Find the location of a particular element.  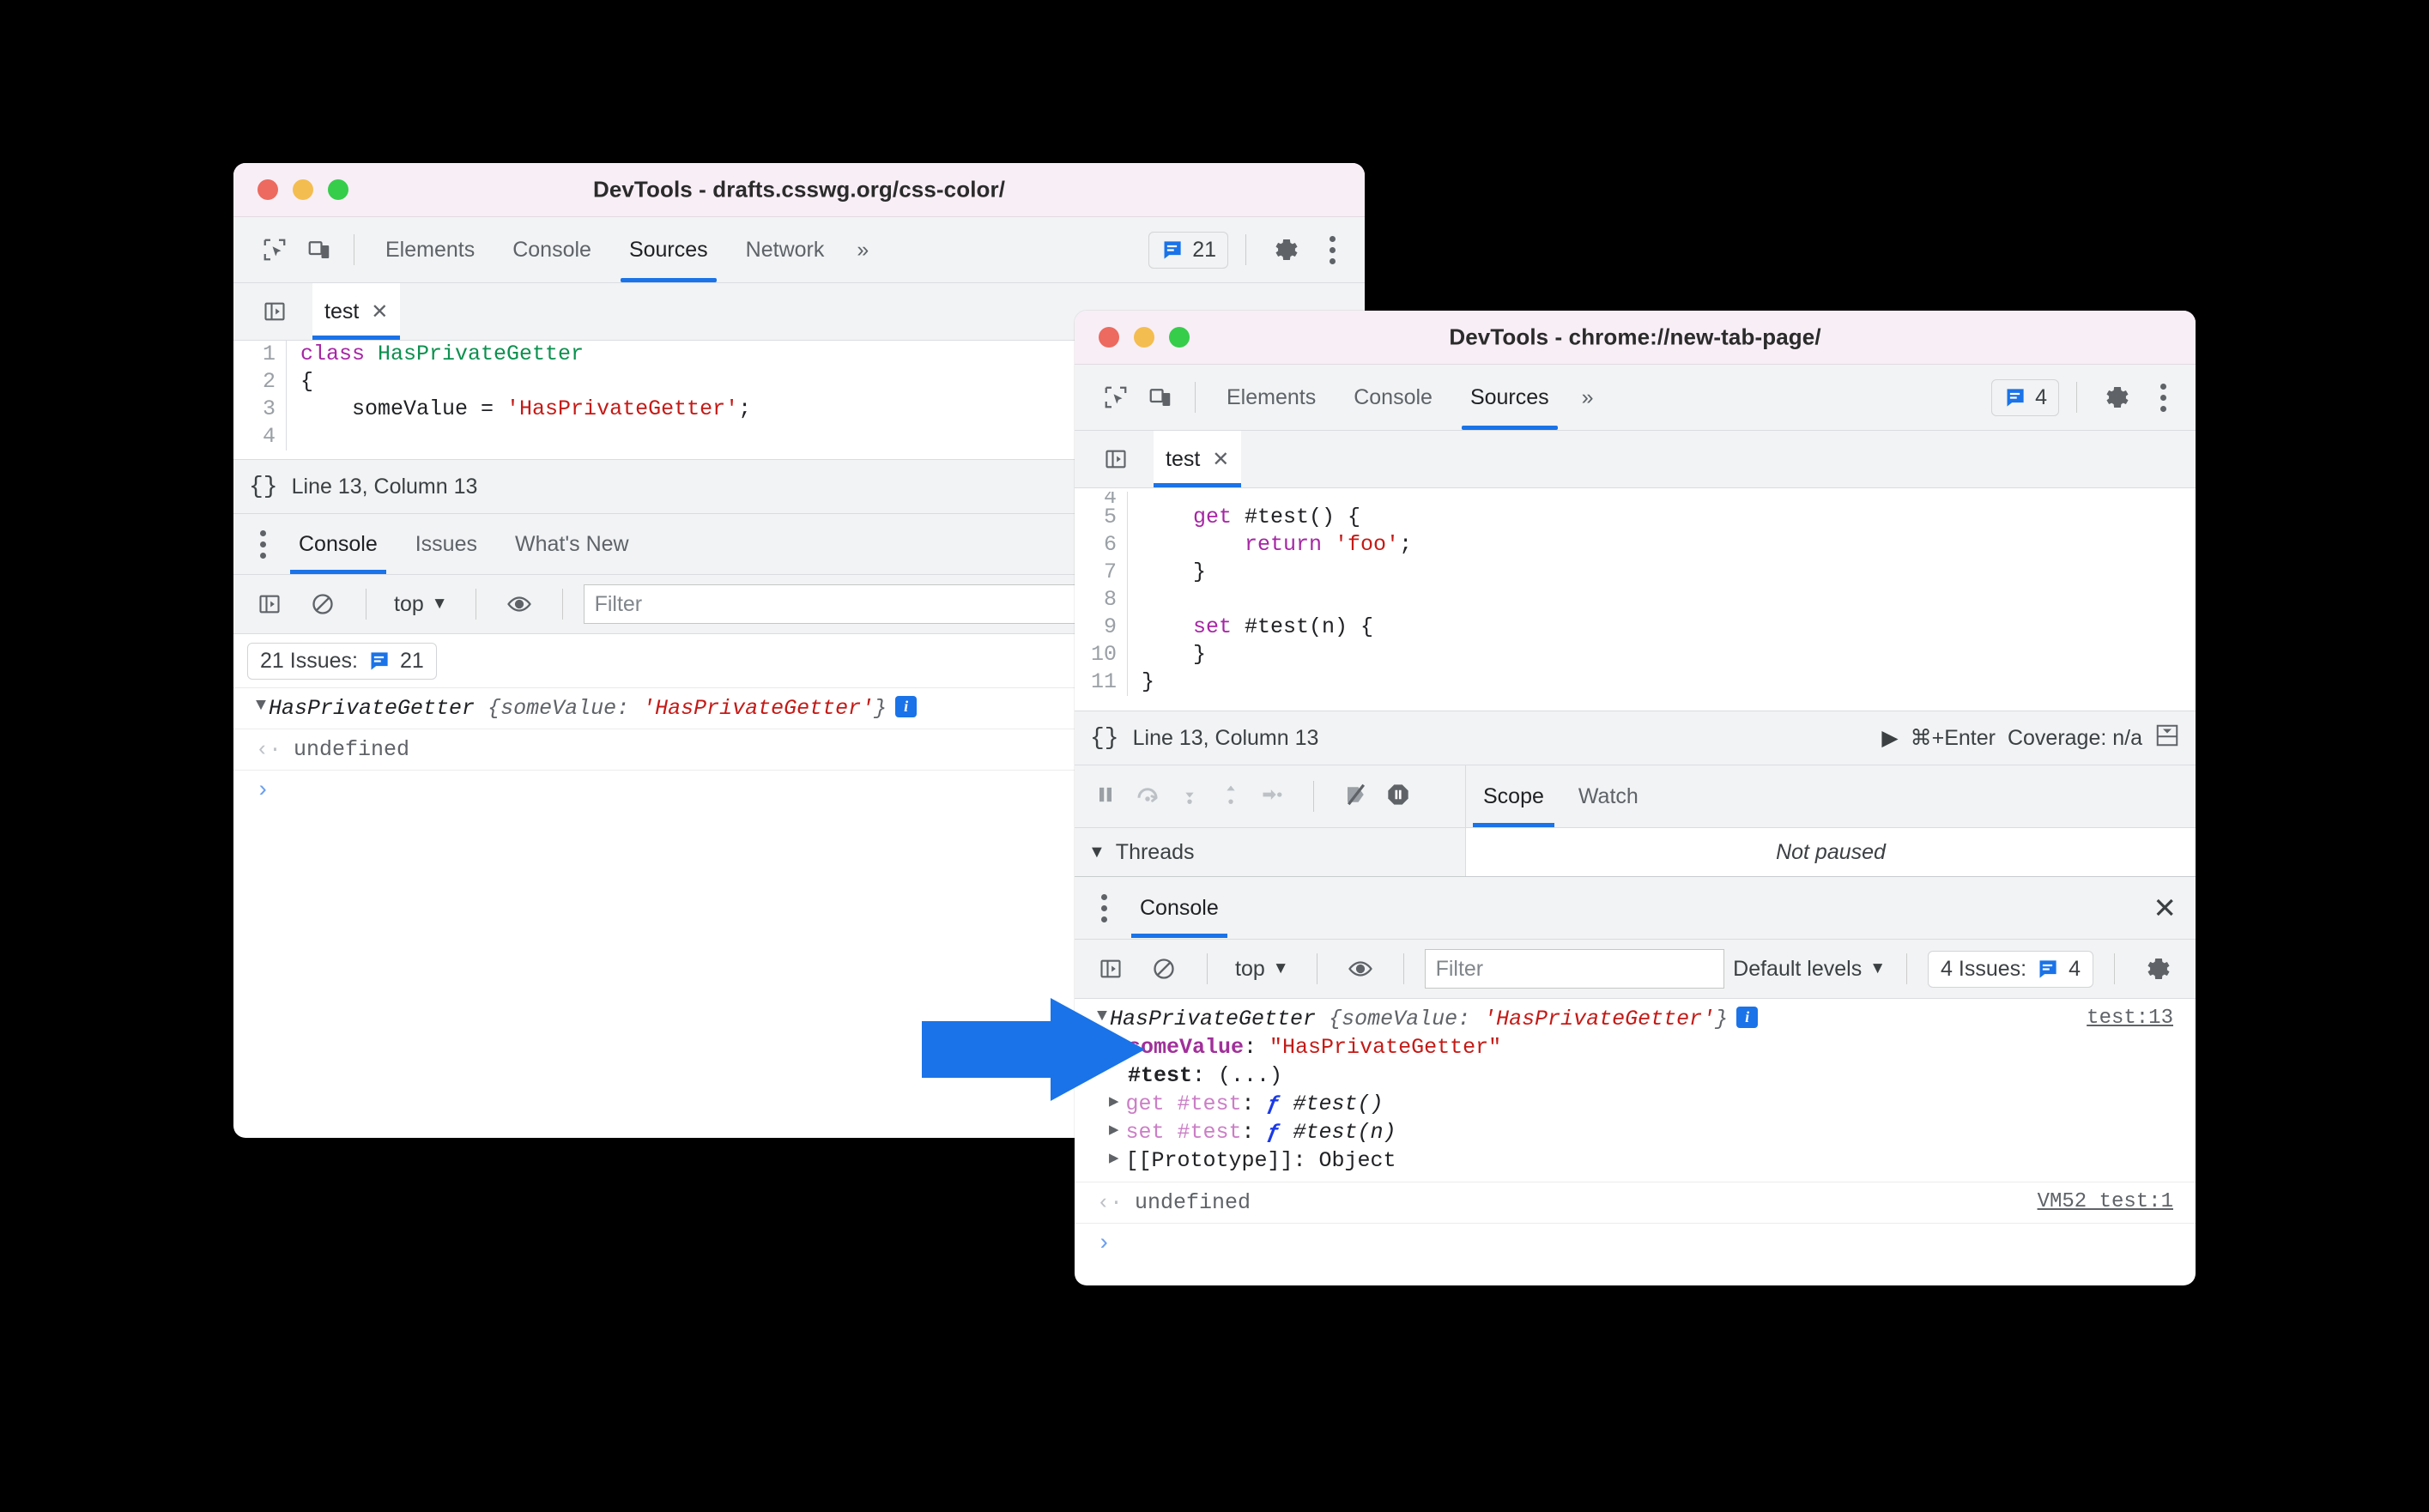

tab-watch: Watch is located at coordinates (1608, 796).